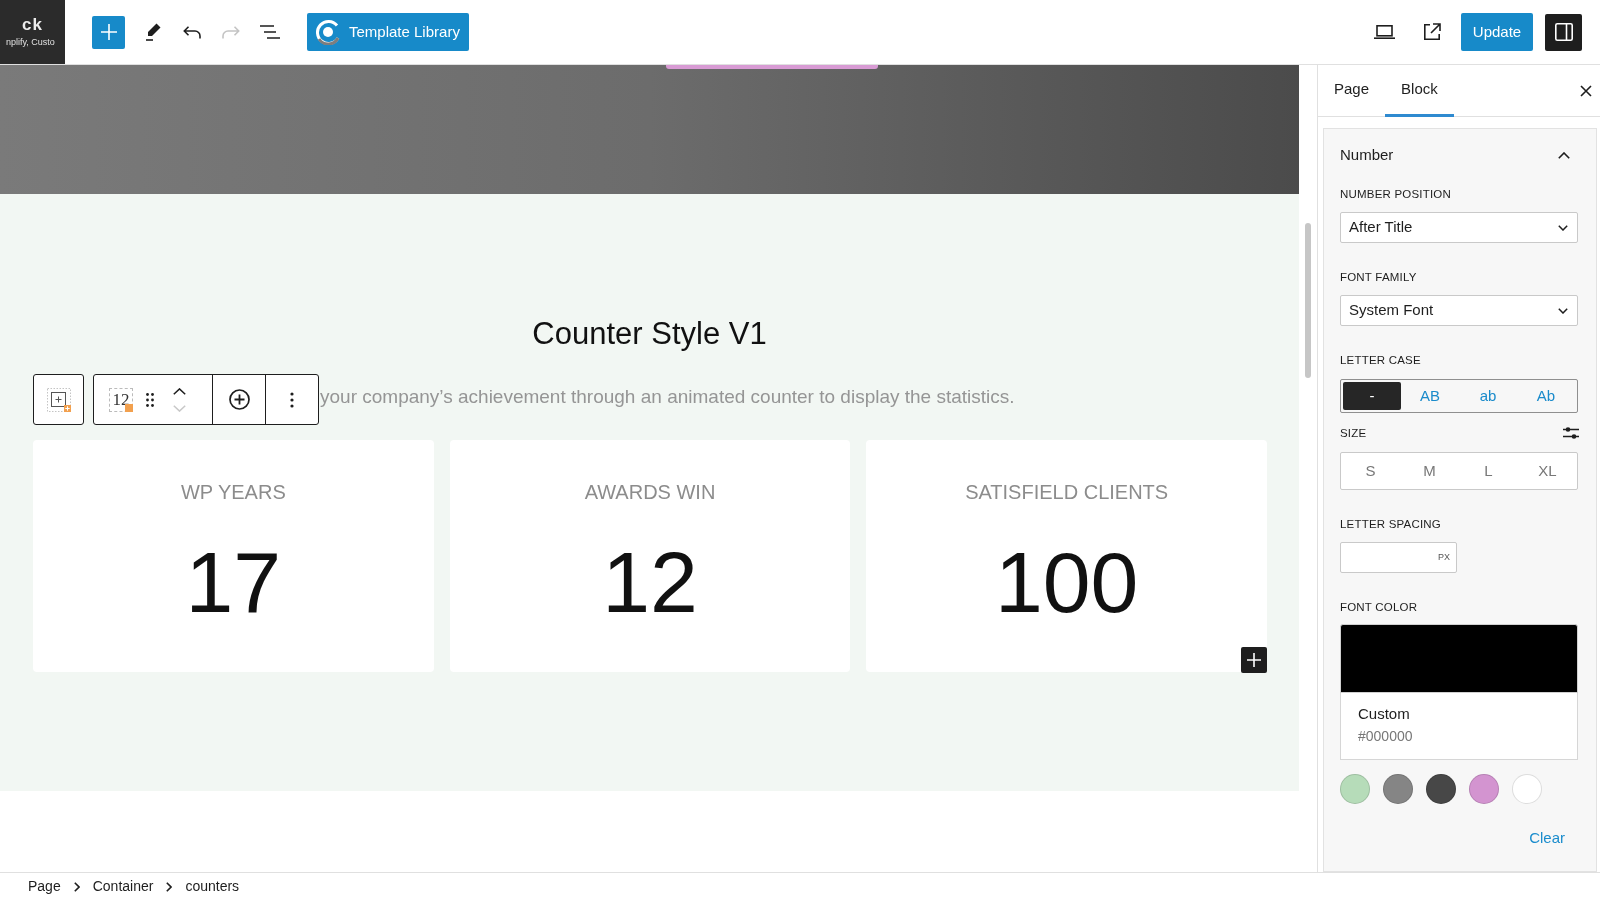 Image resolution: width=1600 pixels, height=900 pixels. What do you see at coordinates (123, 886) in the screenshot?
I see `breadcrumb-link: Container` at bounding box center [123, 886].